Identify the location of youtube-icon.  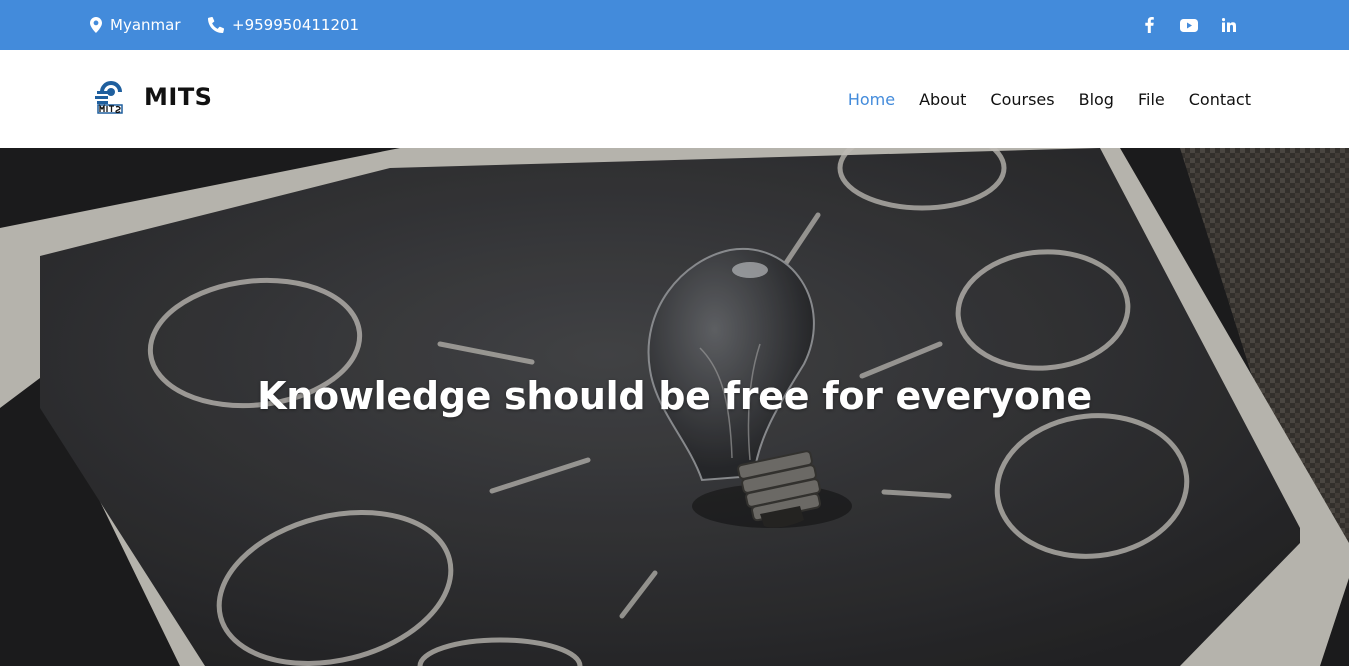
(1189, 25).